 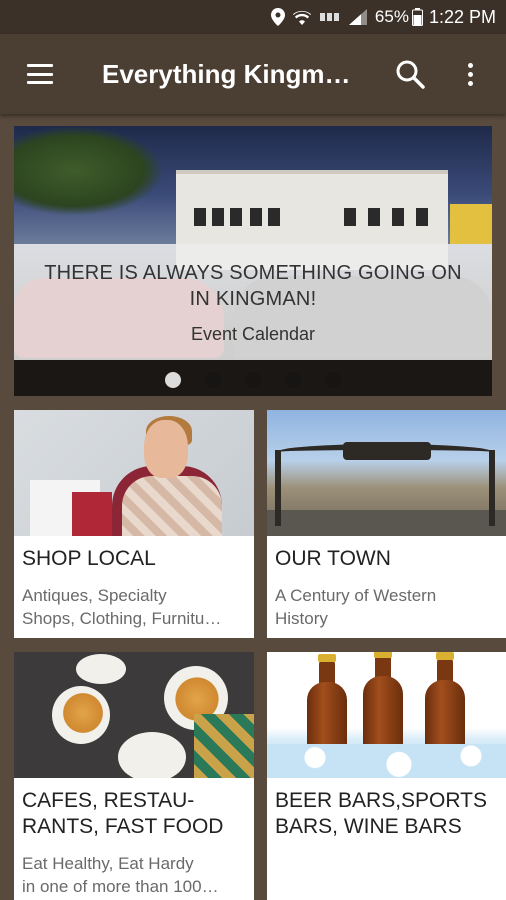 I want to click on card-beer-bars: BEER BARS,SPORTS BARS, WINE BARS, so click(x=386, y=776).